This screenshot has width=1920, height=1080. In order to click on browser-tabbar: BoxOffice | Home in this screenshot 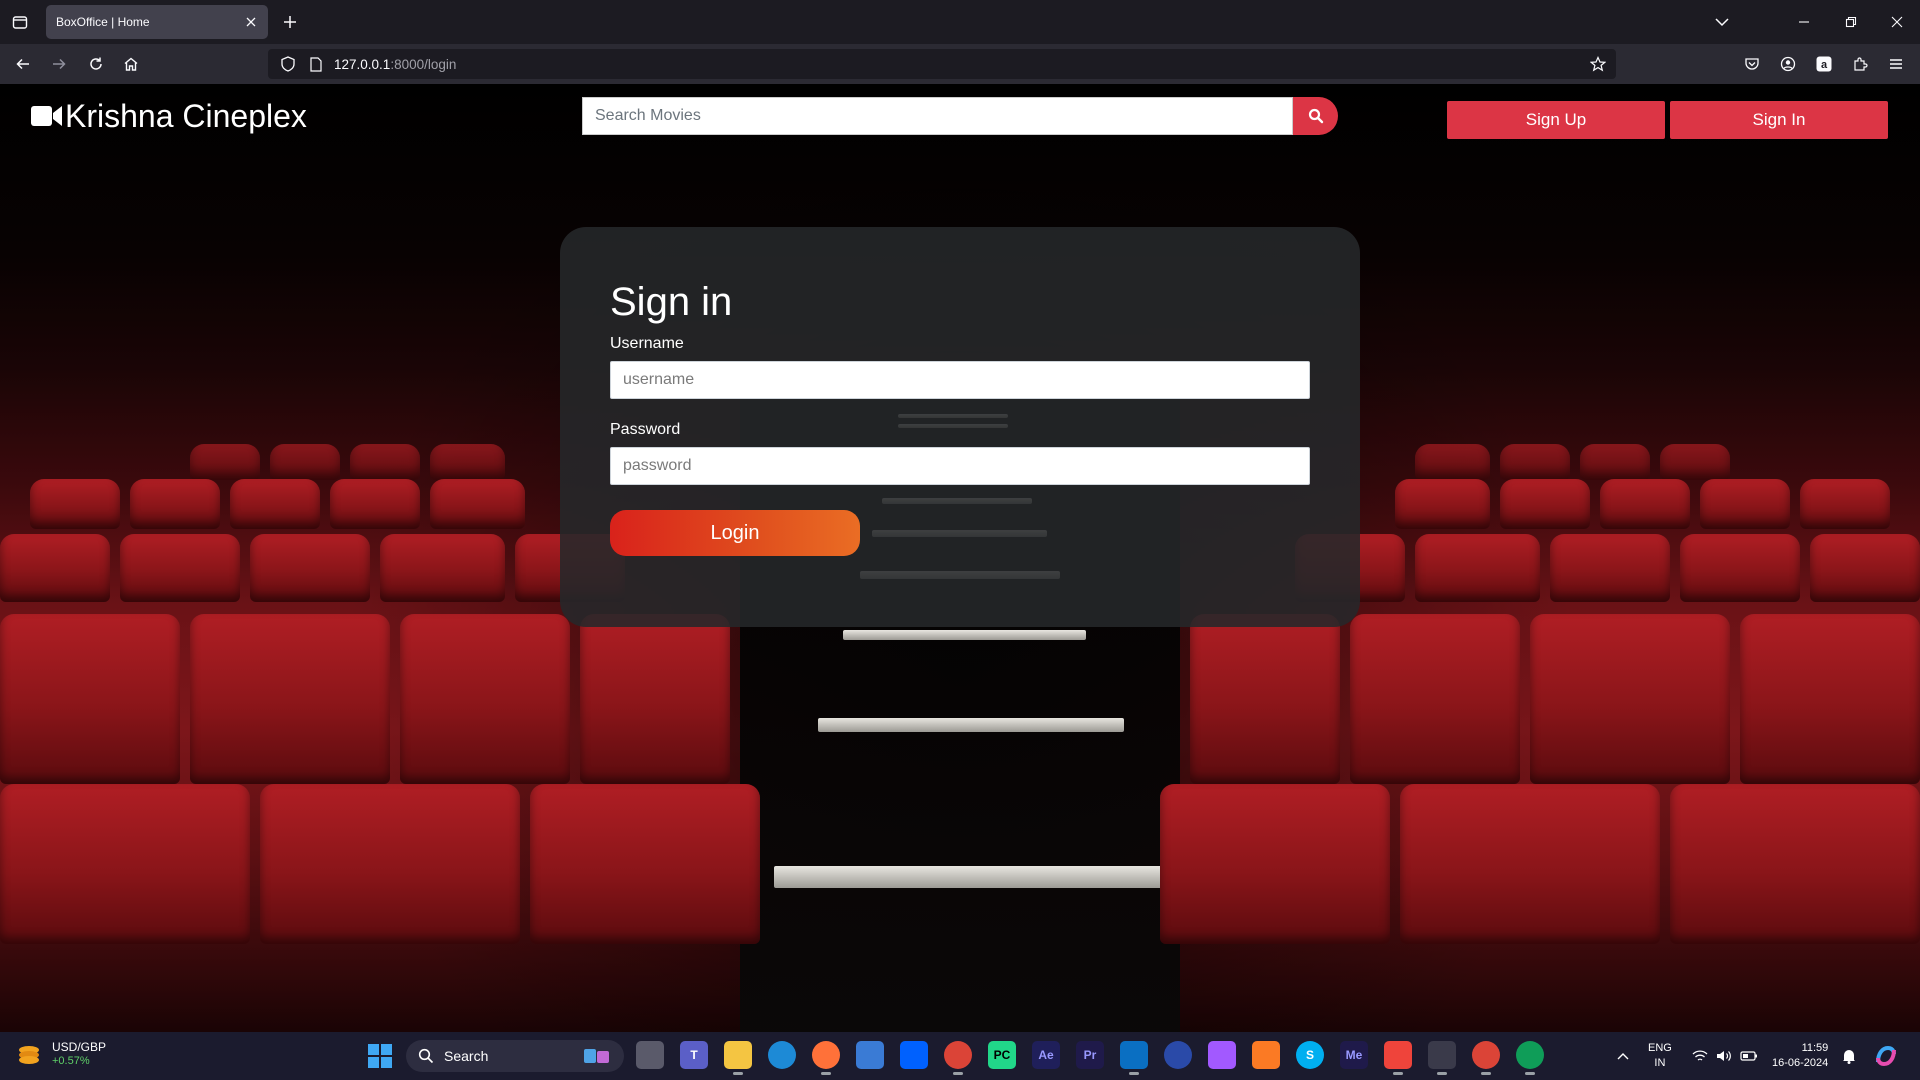, I will do `click(960, 22)`.